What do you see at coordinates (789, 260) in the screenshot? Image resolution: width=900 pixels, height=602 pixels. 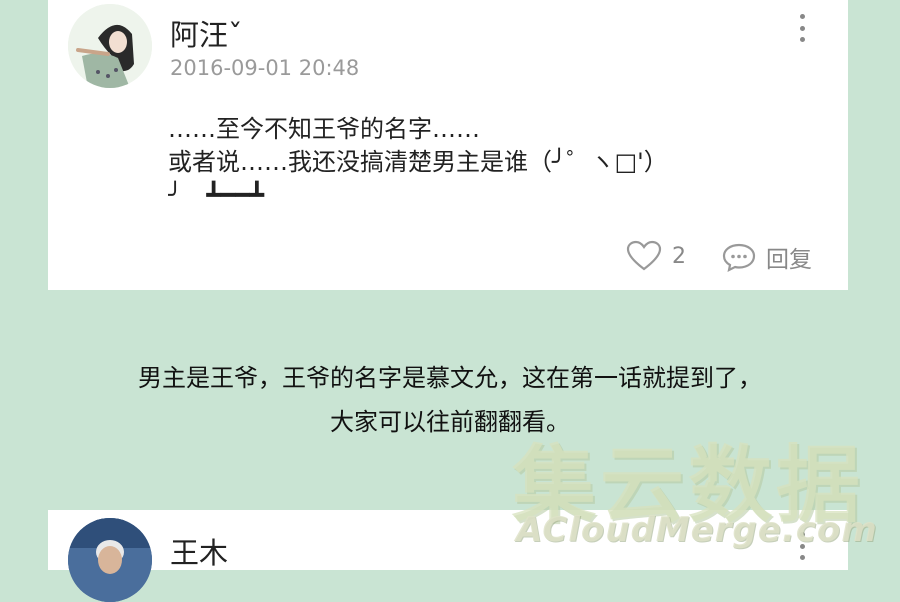 I see `reply-label: 回复` at bounding box center [789, 260].